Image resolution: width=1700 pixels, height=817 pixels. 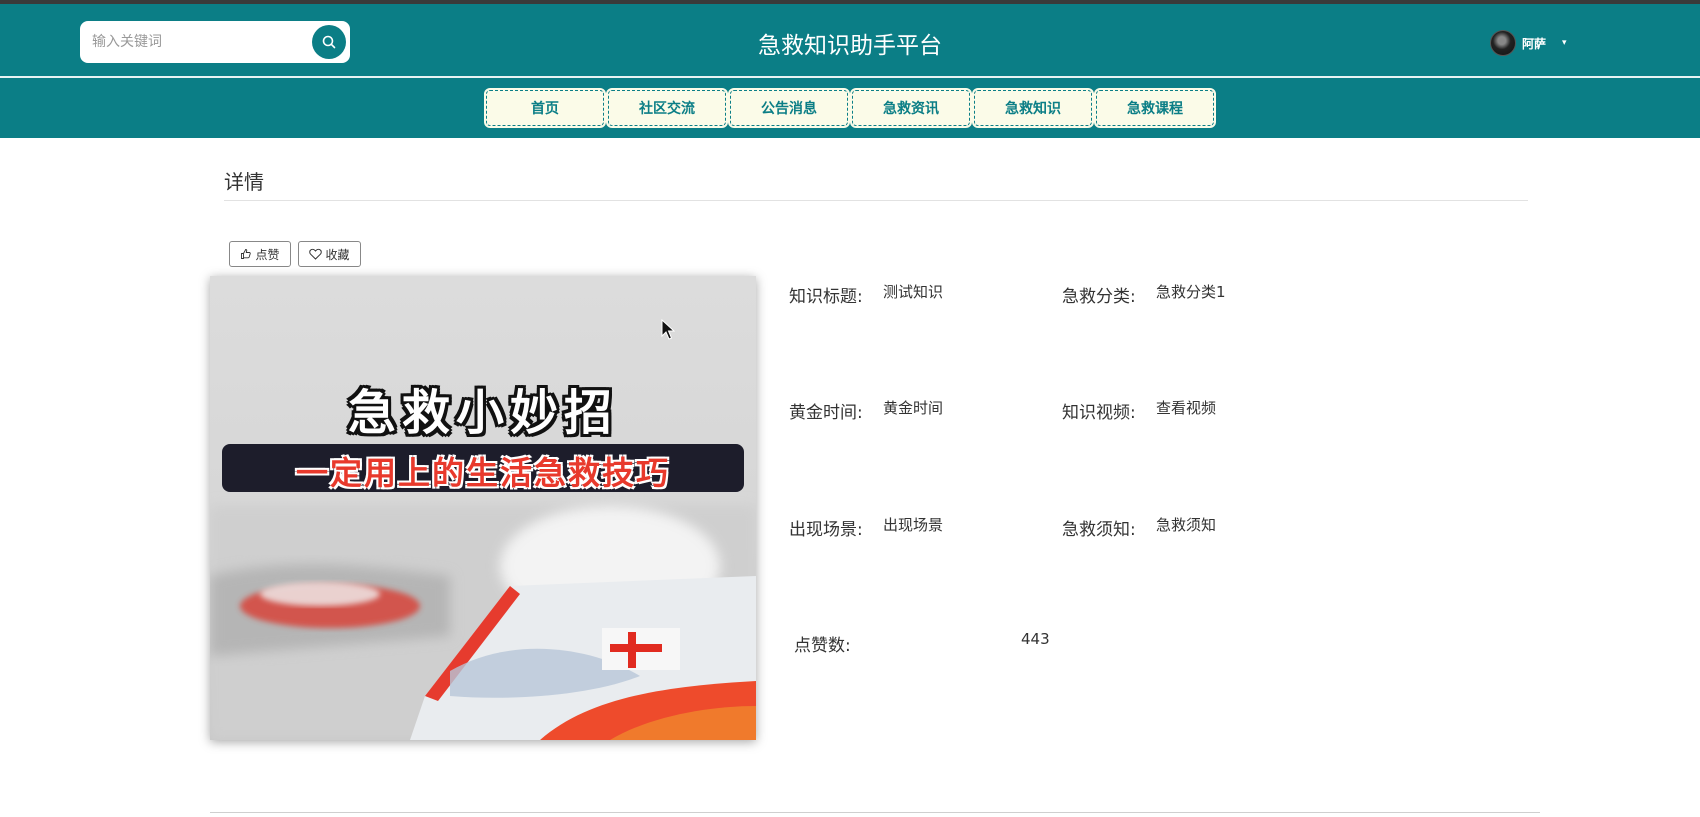 I want to click on user-name: 阿萨, so click(x=1534, y=43).